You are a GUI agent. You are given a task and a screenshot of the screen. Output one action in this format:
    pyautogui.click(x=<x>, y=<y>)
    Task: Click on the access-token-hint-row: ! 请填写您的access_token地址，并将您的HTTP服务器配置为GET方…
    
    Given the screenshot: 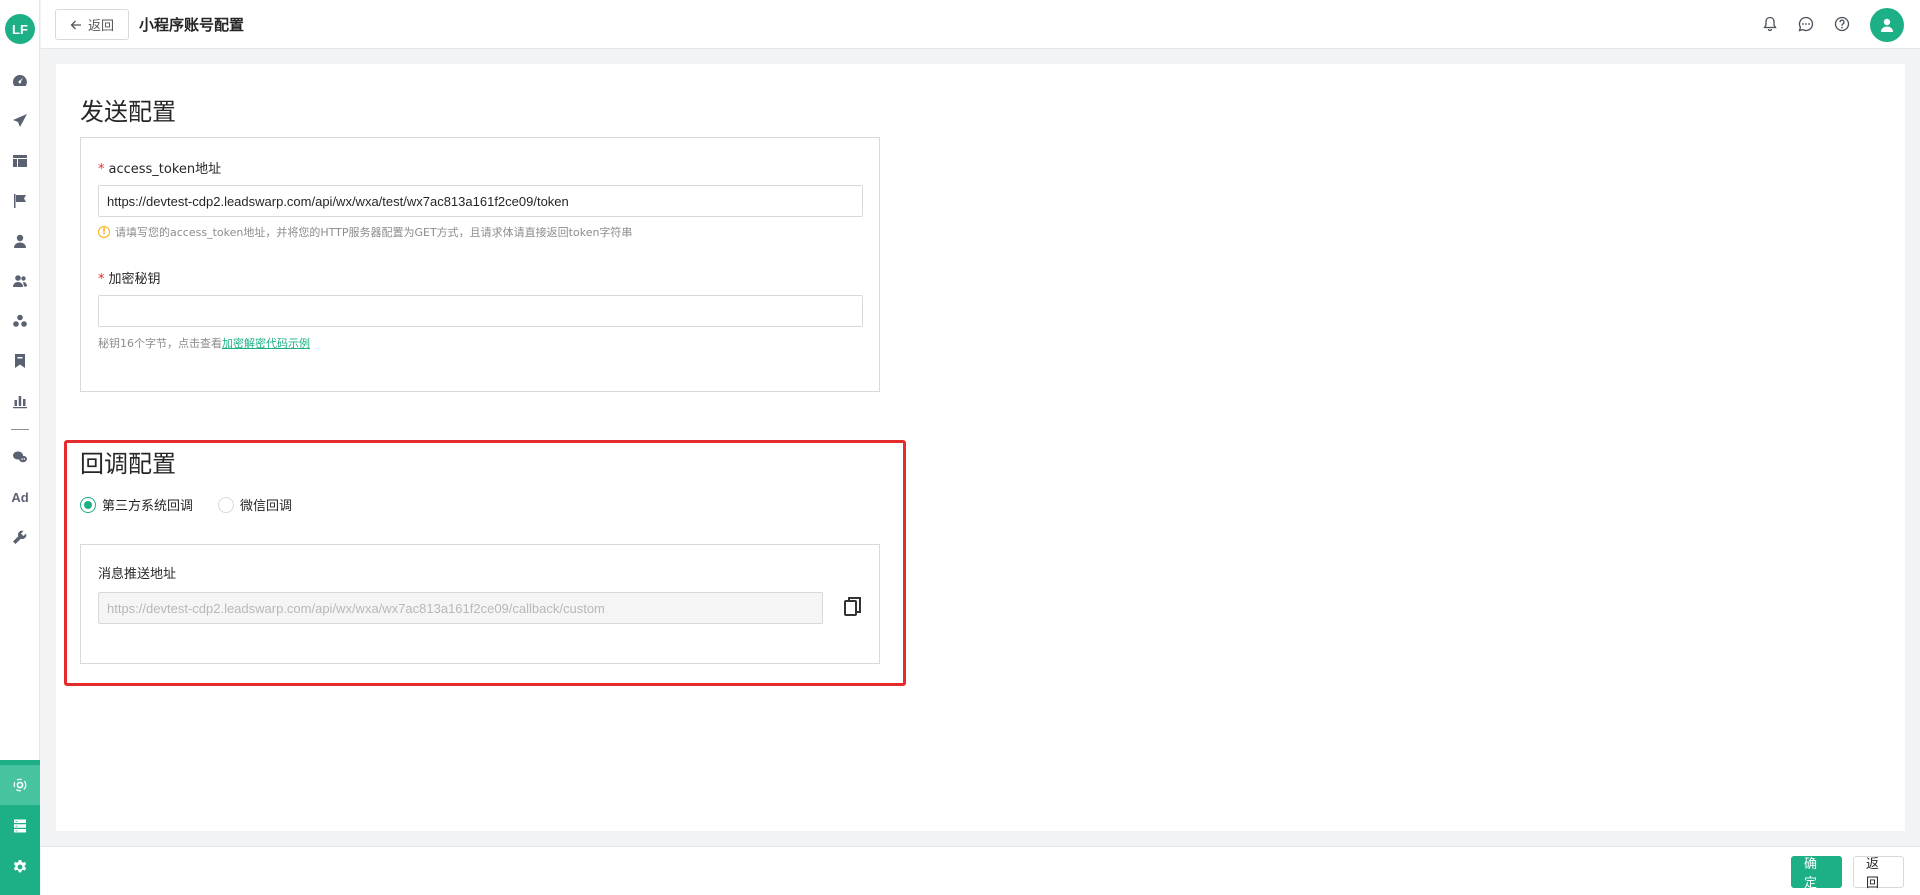 What is the action you would take?
    pyautogui.click(x=365, y=232)
    